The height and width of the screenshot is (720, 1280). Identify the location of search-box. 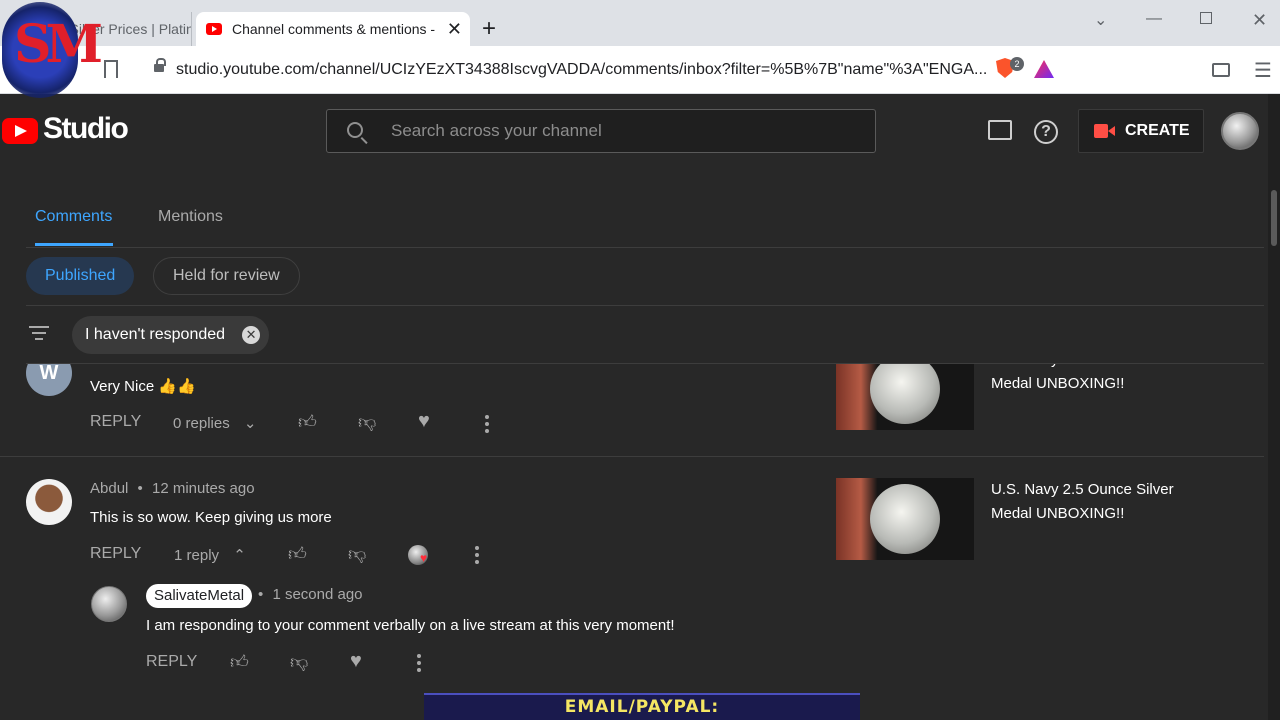
(601, 131).